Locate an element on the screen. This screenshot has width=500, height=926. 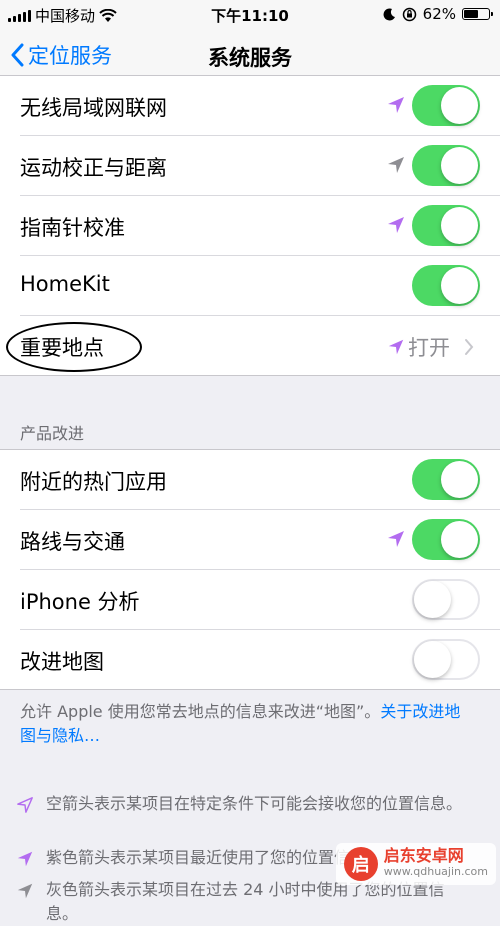
legend-hollow-arrow: 空箭头表示某项目在特定条件下可能会接收您的位置信息。 is located at coordinates (246, 804).